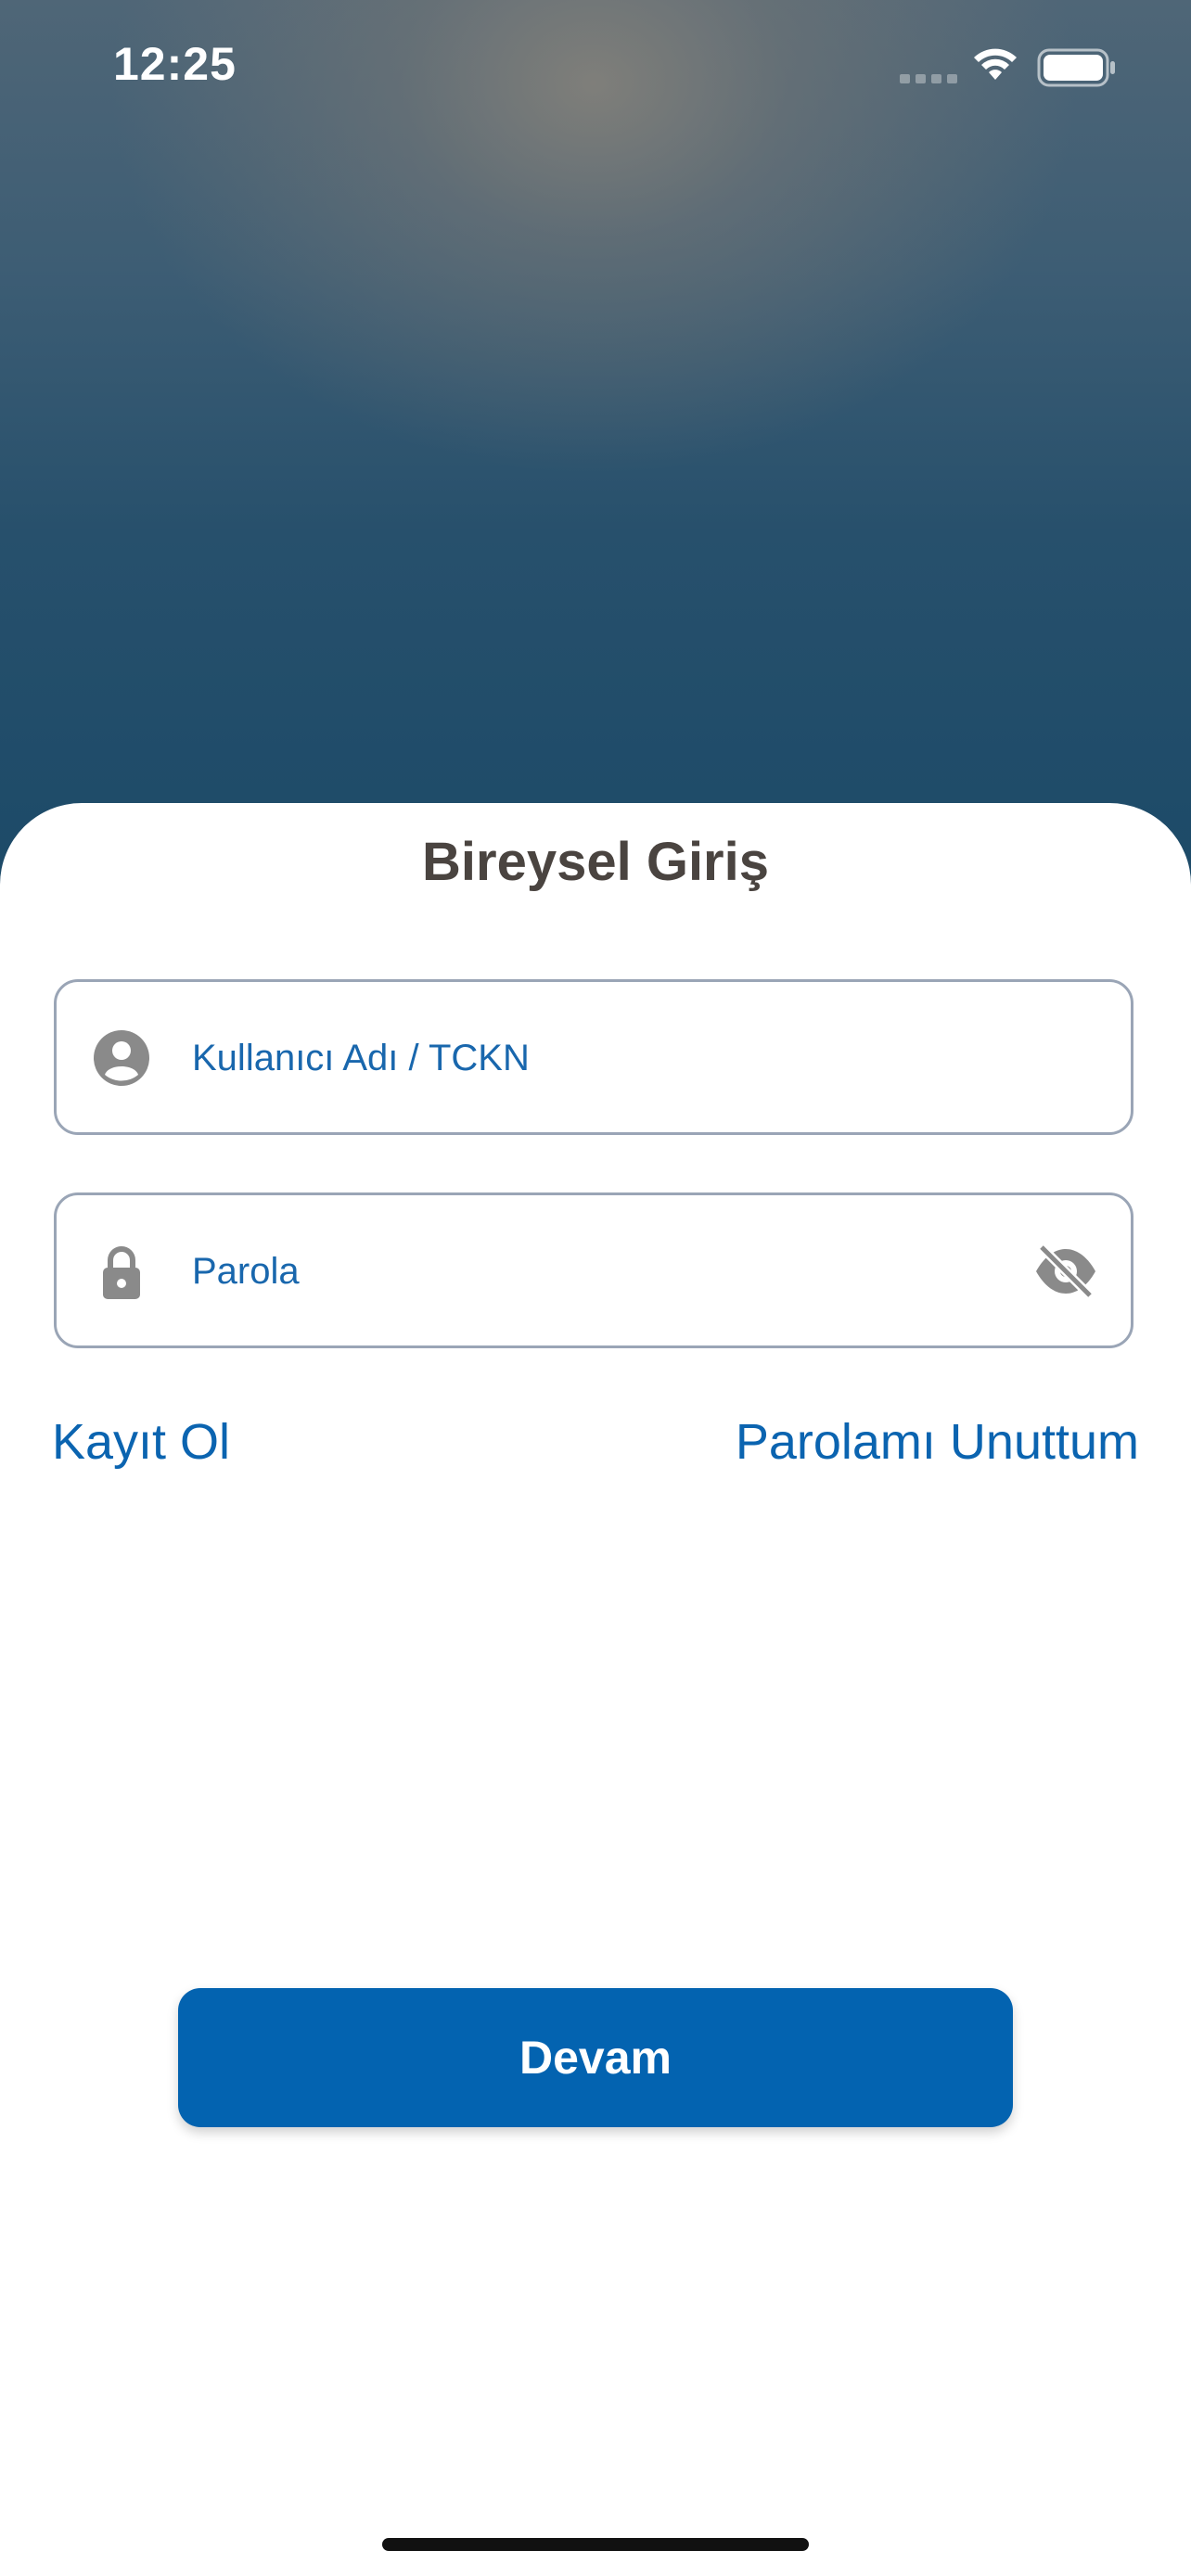 The width and height of the screenshot is (1191, 2576). I want to click on battery-icon, so click(1076, 67).